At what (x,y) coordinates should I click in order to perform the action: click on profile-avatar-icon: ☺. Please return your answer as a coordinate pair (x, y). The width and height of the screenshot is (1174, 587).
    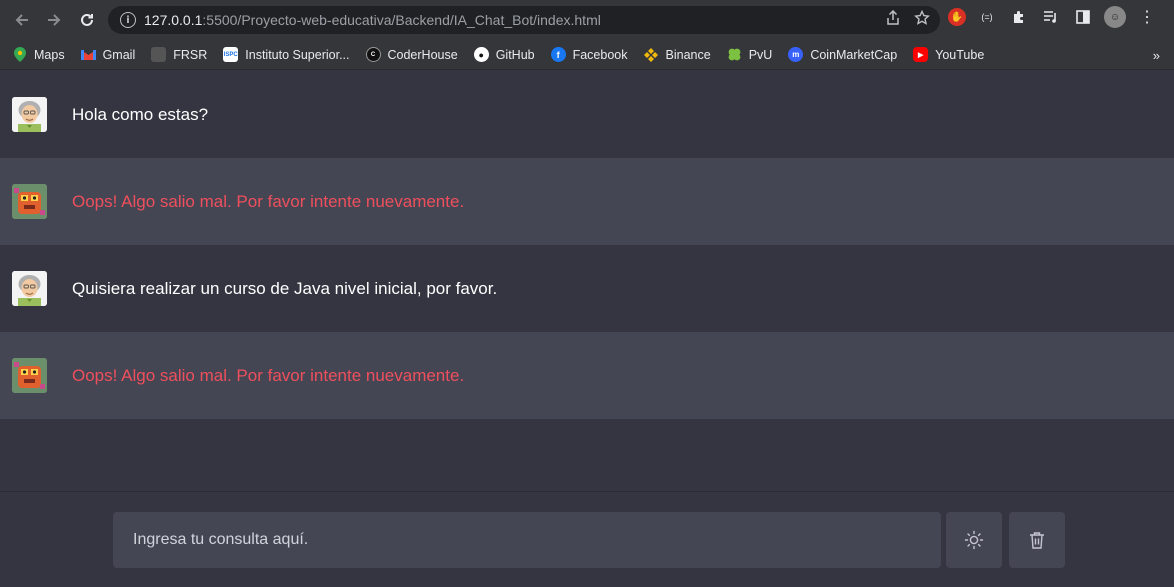
    Looking at the image, I should click on (1115, 17).